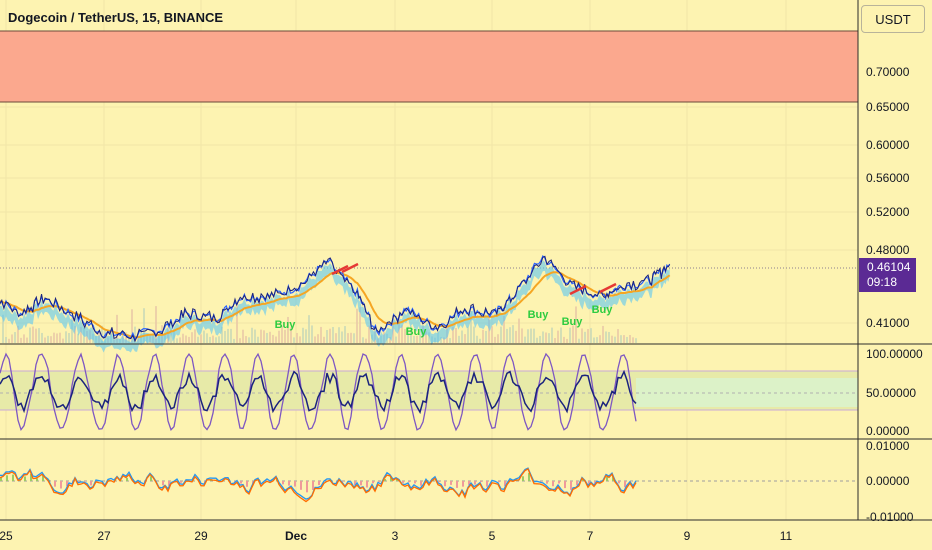 The width and height of the screenshot is (932, 550). What do you see at coordinates (396, 536) in the screenshot?
I see `time-axis-ticks: 25 27 29 Dec 3 5 7 9 11` at bounding box center [396, 536].